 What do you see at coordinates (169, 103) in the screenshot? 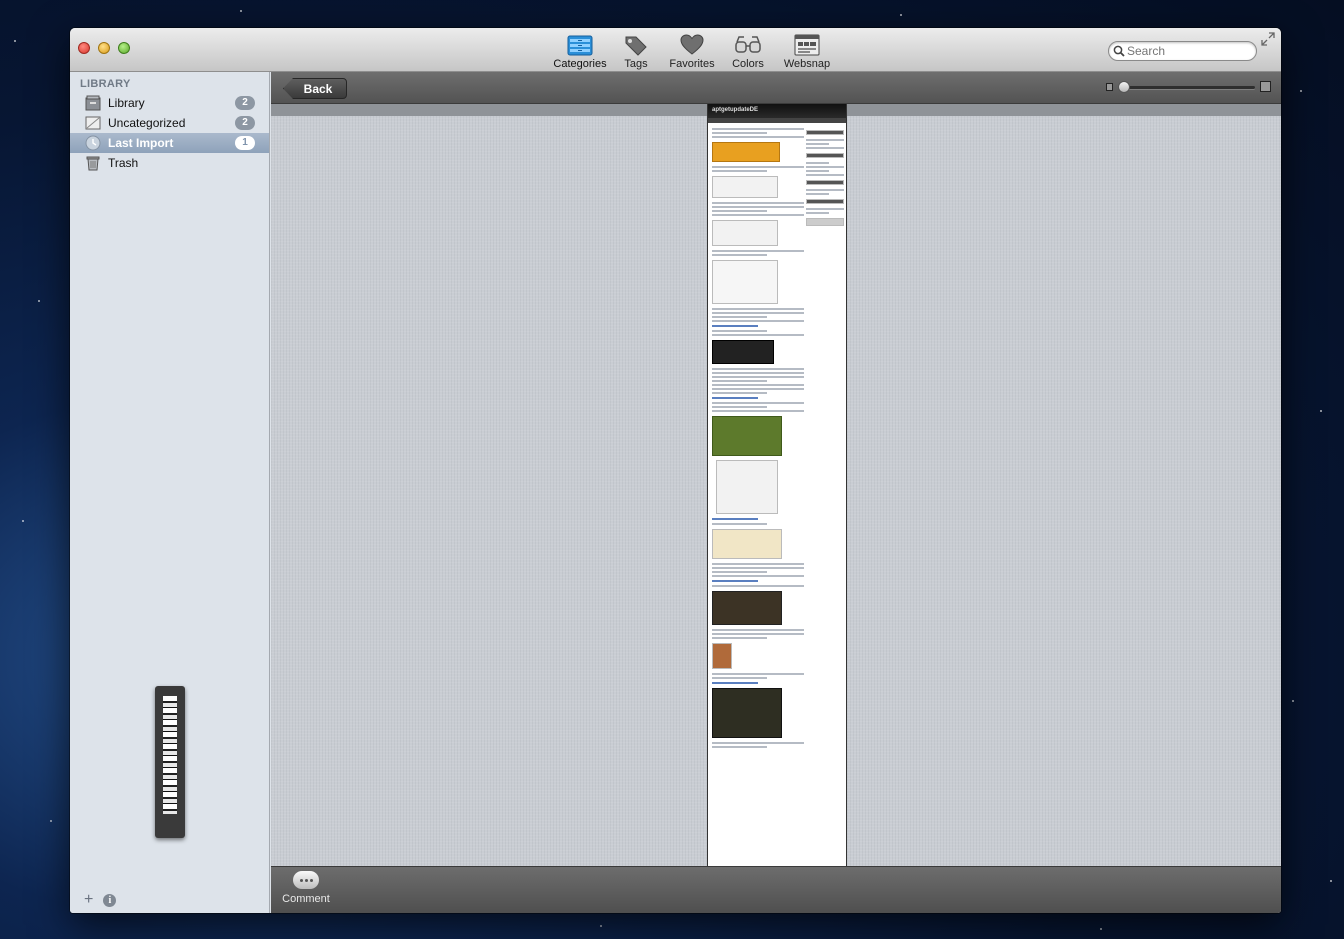
I see `sidebar-item-library: Library 2` at bounding box center [169, 103].